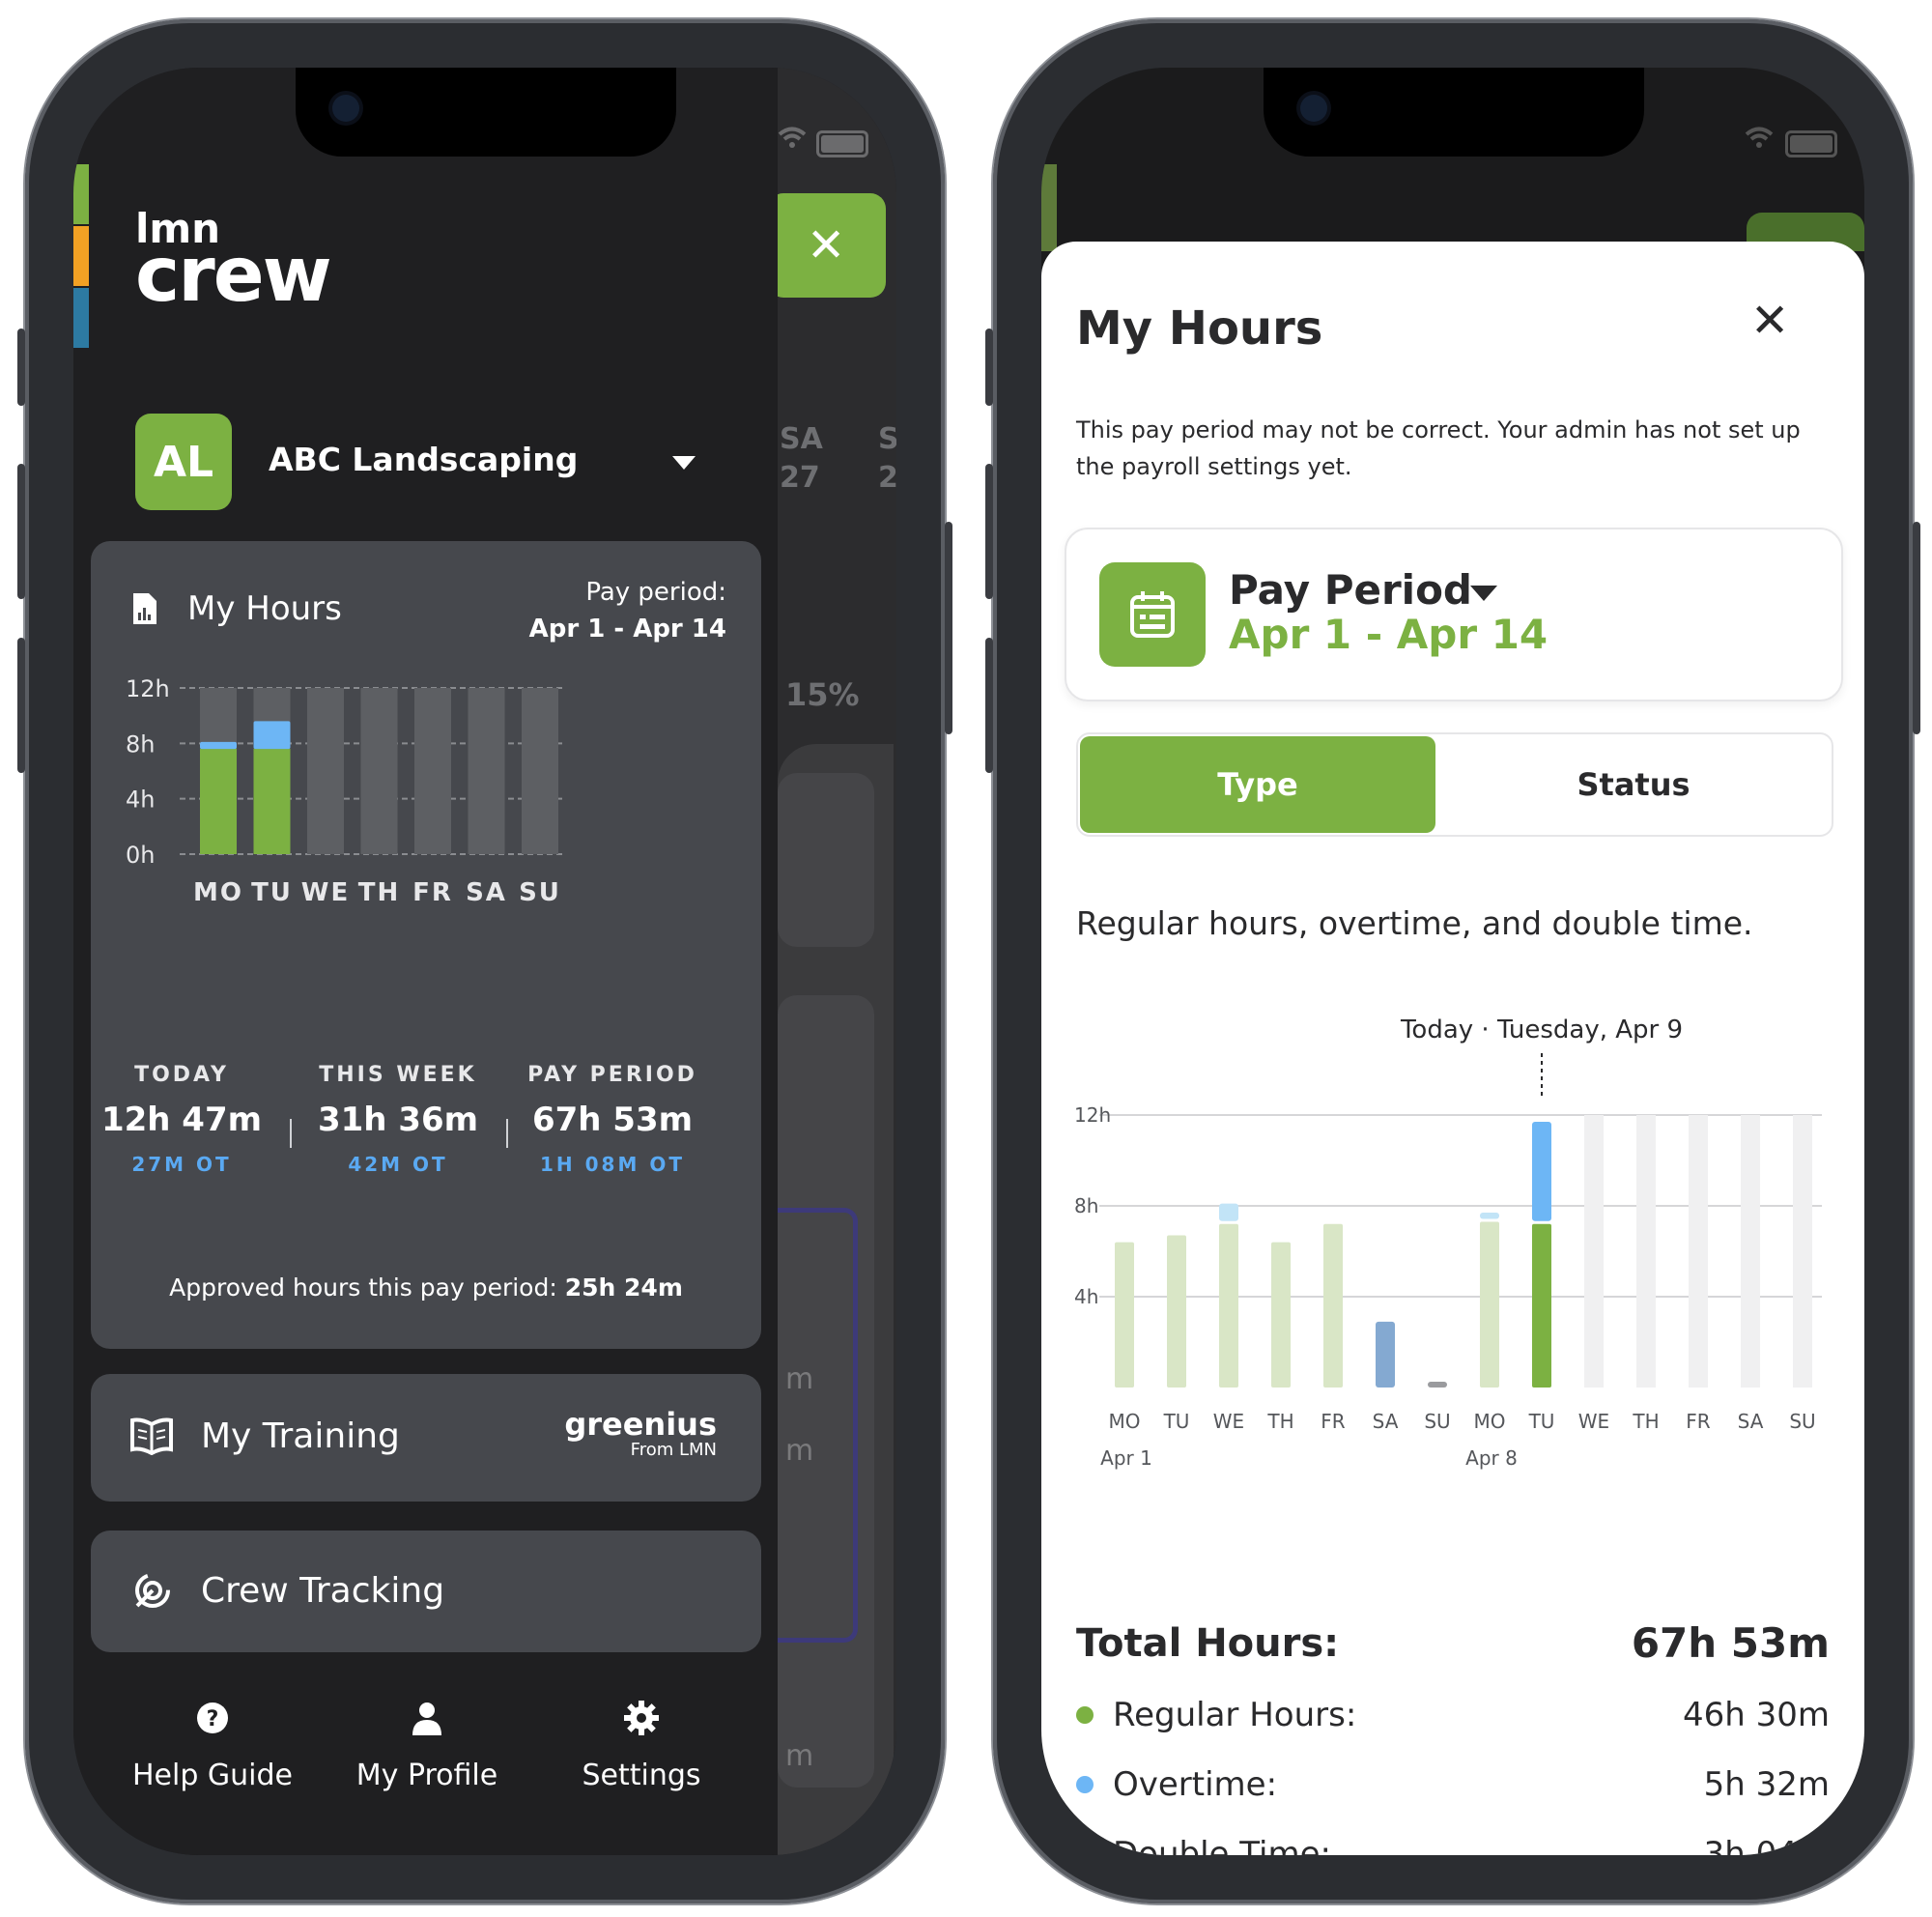 This screenshot has width=1932, height=1917. Describe the element at coordinates (1199, 328) in the screenshot. I see `sheet-title: My Hours` at that location.